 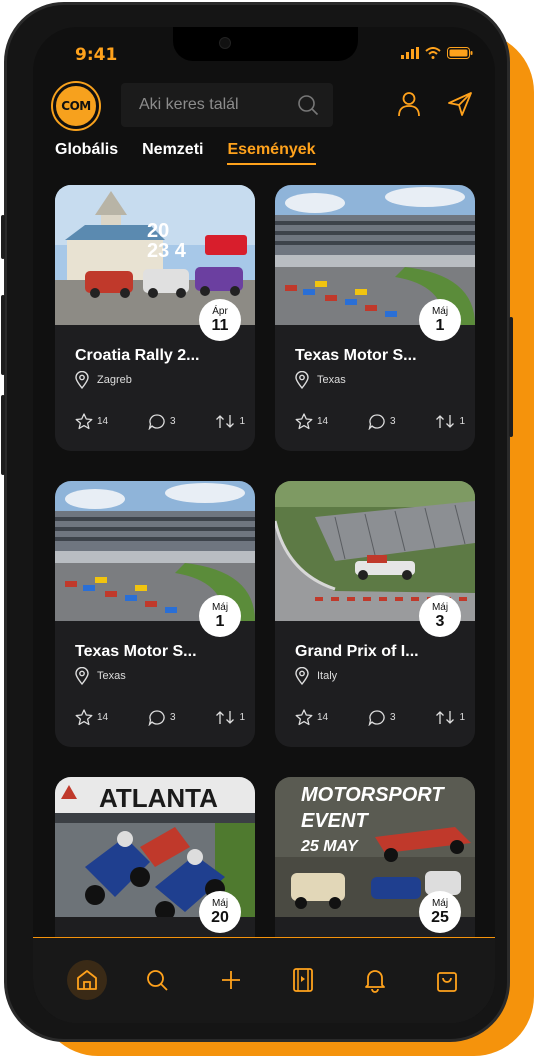 What do you see at coordinates (220, 311) in the screenshot?
I see `date-month: Ápr` at bounding box center [220, 311].